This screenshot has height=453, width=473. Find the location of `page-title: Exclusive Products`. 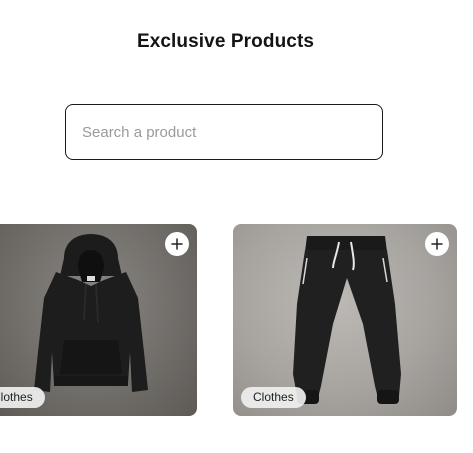

page-title: Exclusive Products is located at coordinates (225, 41).